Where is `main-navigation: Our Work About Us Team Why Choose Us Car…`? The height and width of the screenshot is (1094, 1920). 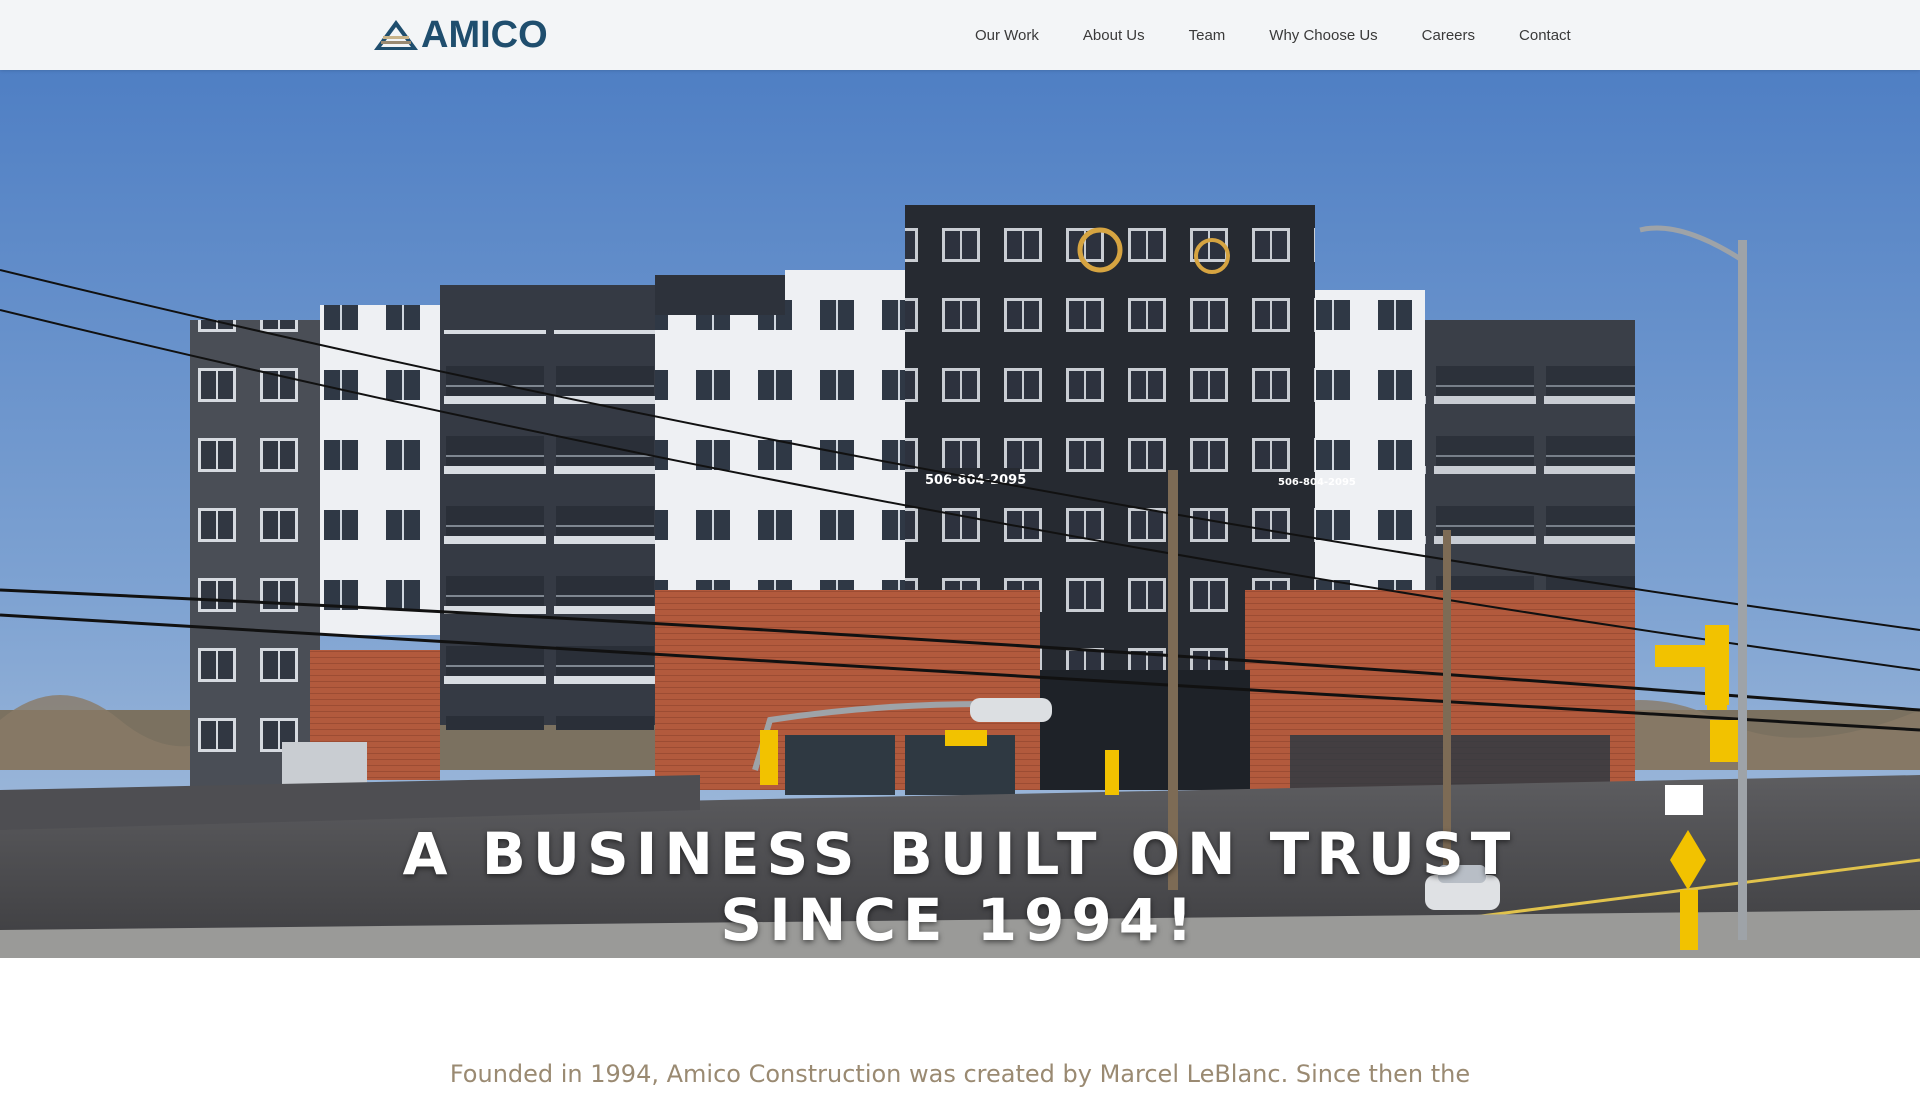 main-navigation: Our Work About Us Team Why Choose Us Car… is located at coordinates (1295, 36).